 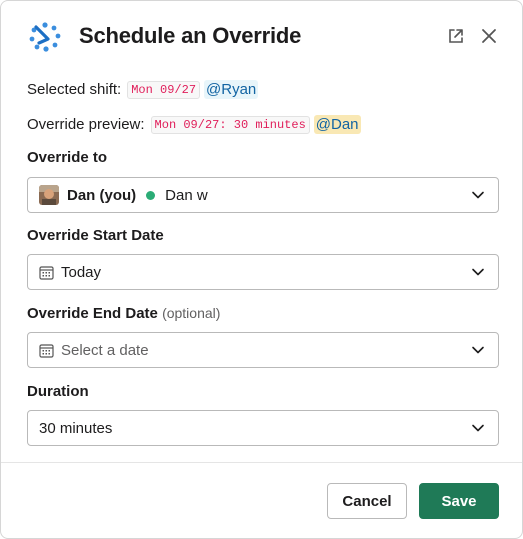 I want to click on selected-shift-label: Selected shift:, so click(x=74, y=89).